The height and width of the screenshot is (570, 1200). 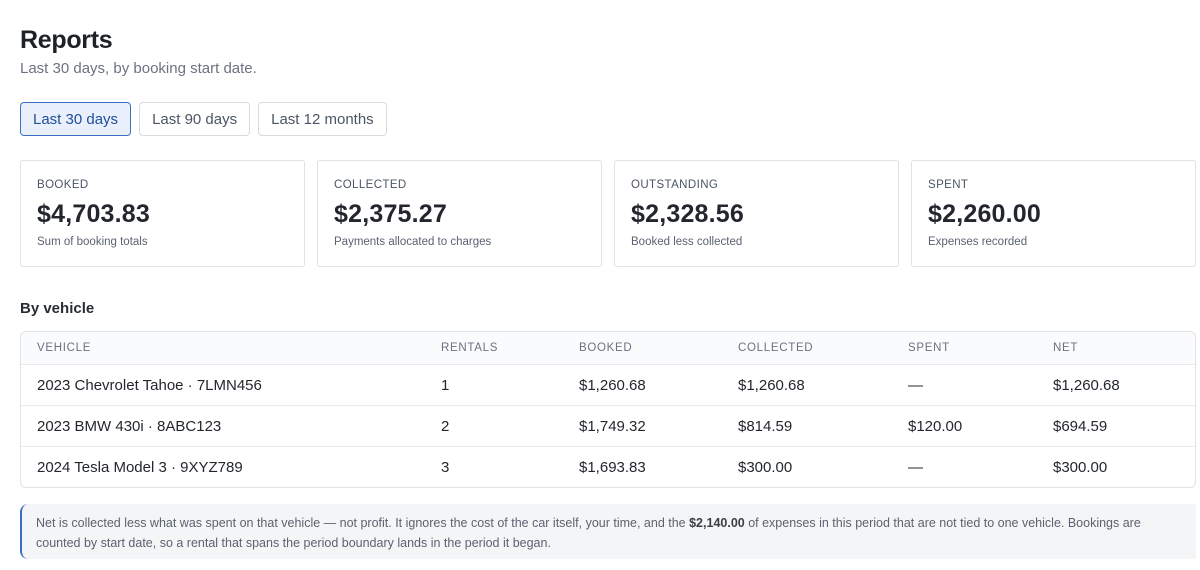 I want to click on stat-card-spent: SPENT $2,260.00 Expenses recorded, so click(x=1053, y=213).